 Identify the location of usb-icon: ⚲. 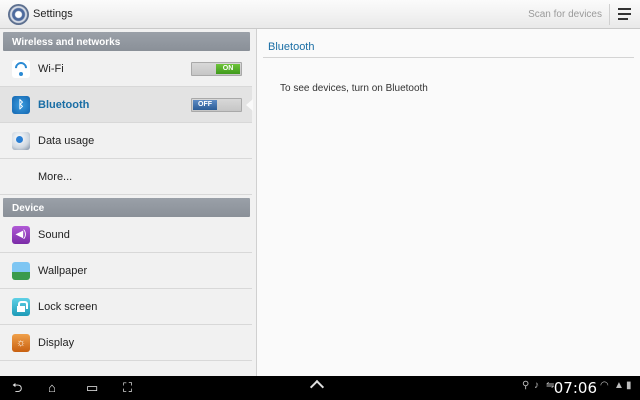
(526, 385).